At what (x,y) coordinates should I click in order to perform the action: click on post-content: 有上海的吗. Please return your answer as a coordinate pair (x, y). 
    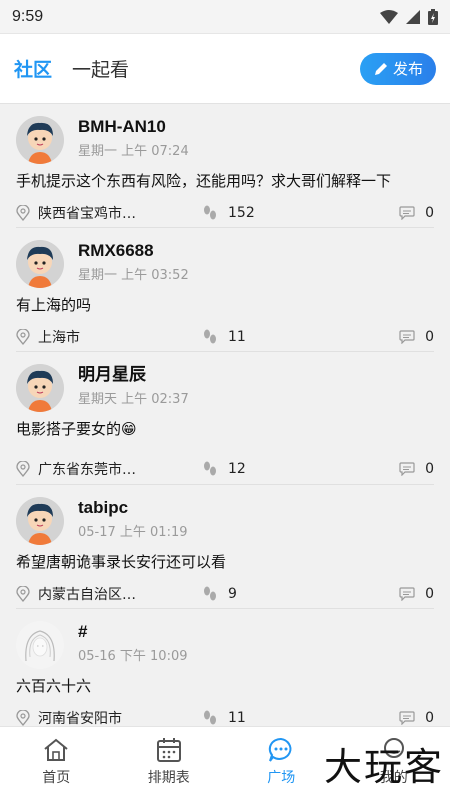
    Looking at the image, I should click on (225, 305).